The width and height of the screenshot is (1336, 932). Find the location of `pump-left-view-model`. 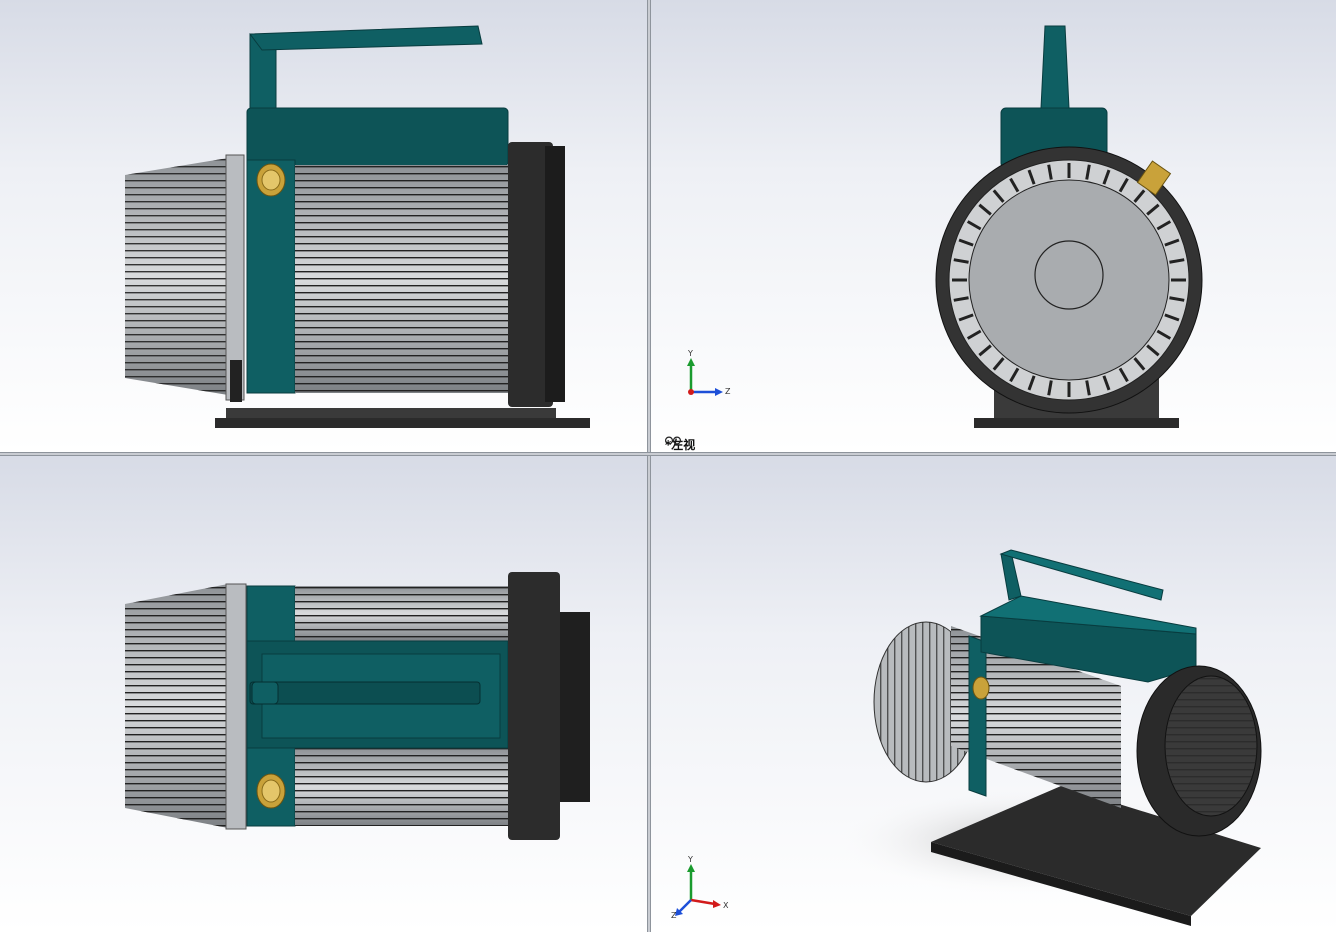

pump-left-view-model is located at coordinates (1069, 226).